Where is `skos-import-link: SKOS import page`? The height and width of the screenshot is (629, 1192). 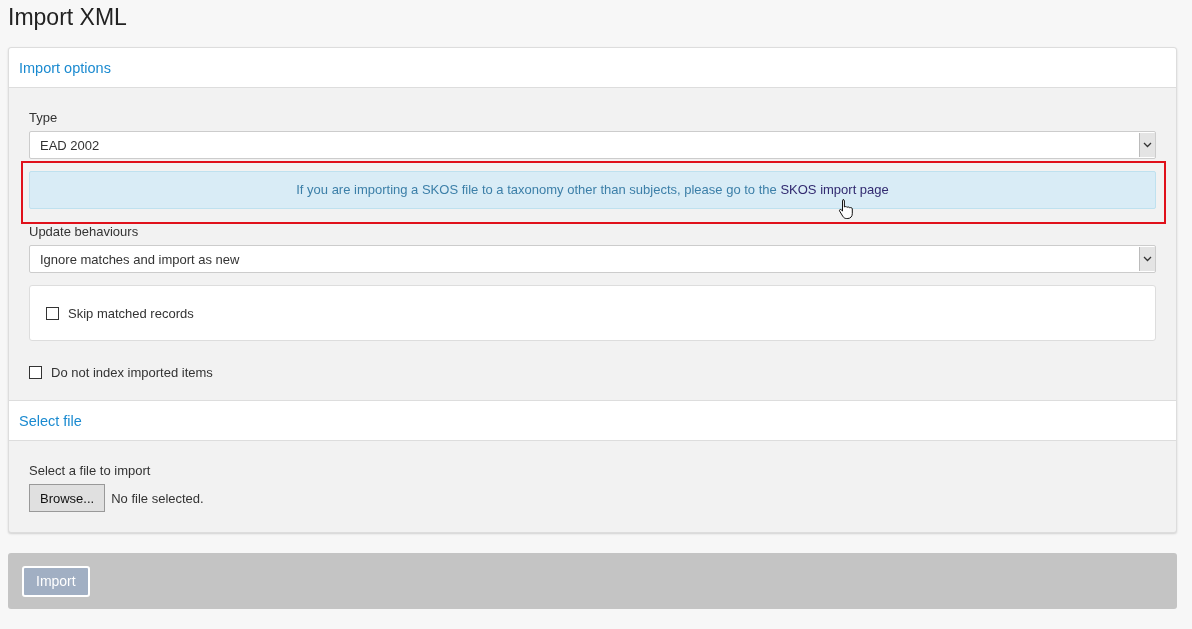 skos-import-link: SKOS import page is located at coordinates (834, 189).